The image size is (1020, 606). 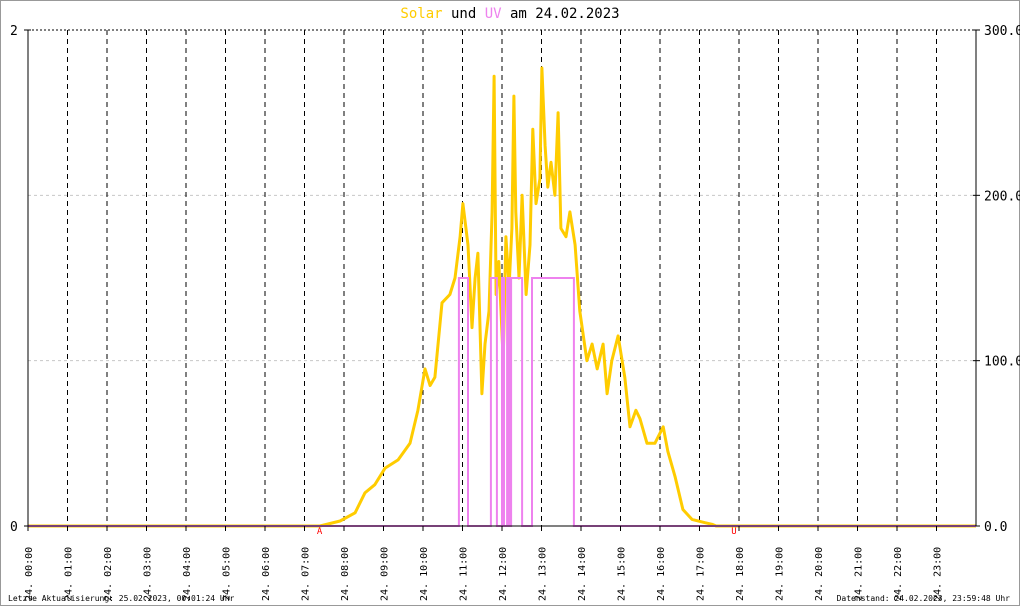 I want to click on x-tick-label: 24. 18:00, so click(x=740, y=574).